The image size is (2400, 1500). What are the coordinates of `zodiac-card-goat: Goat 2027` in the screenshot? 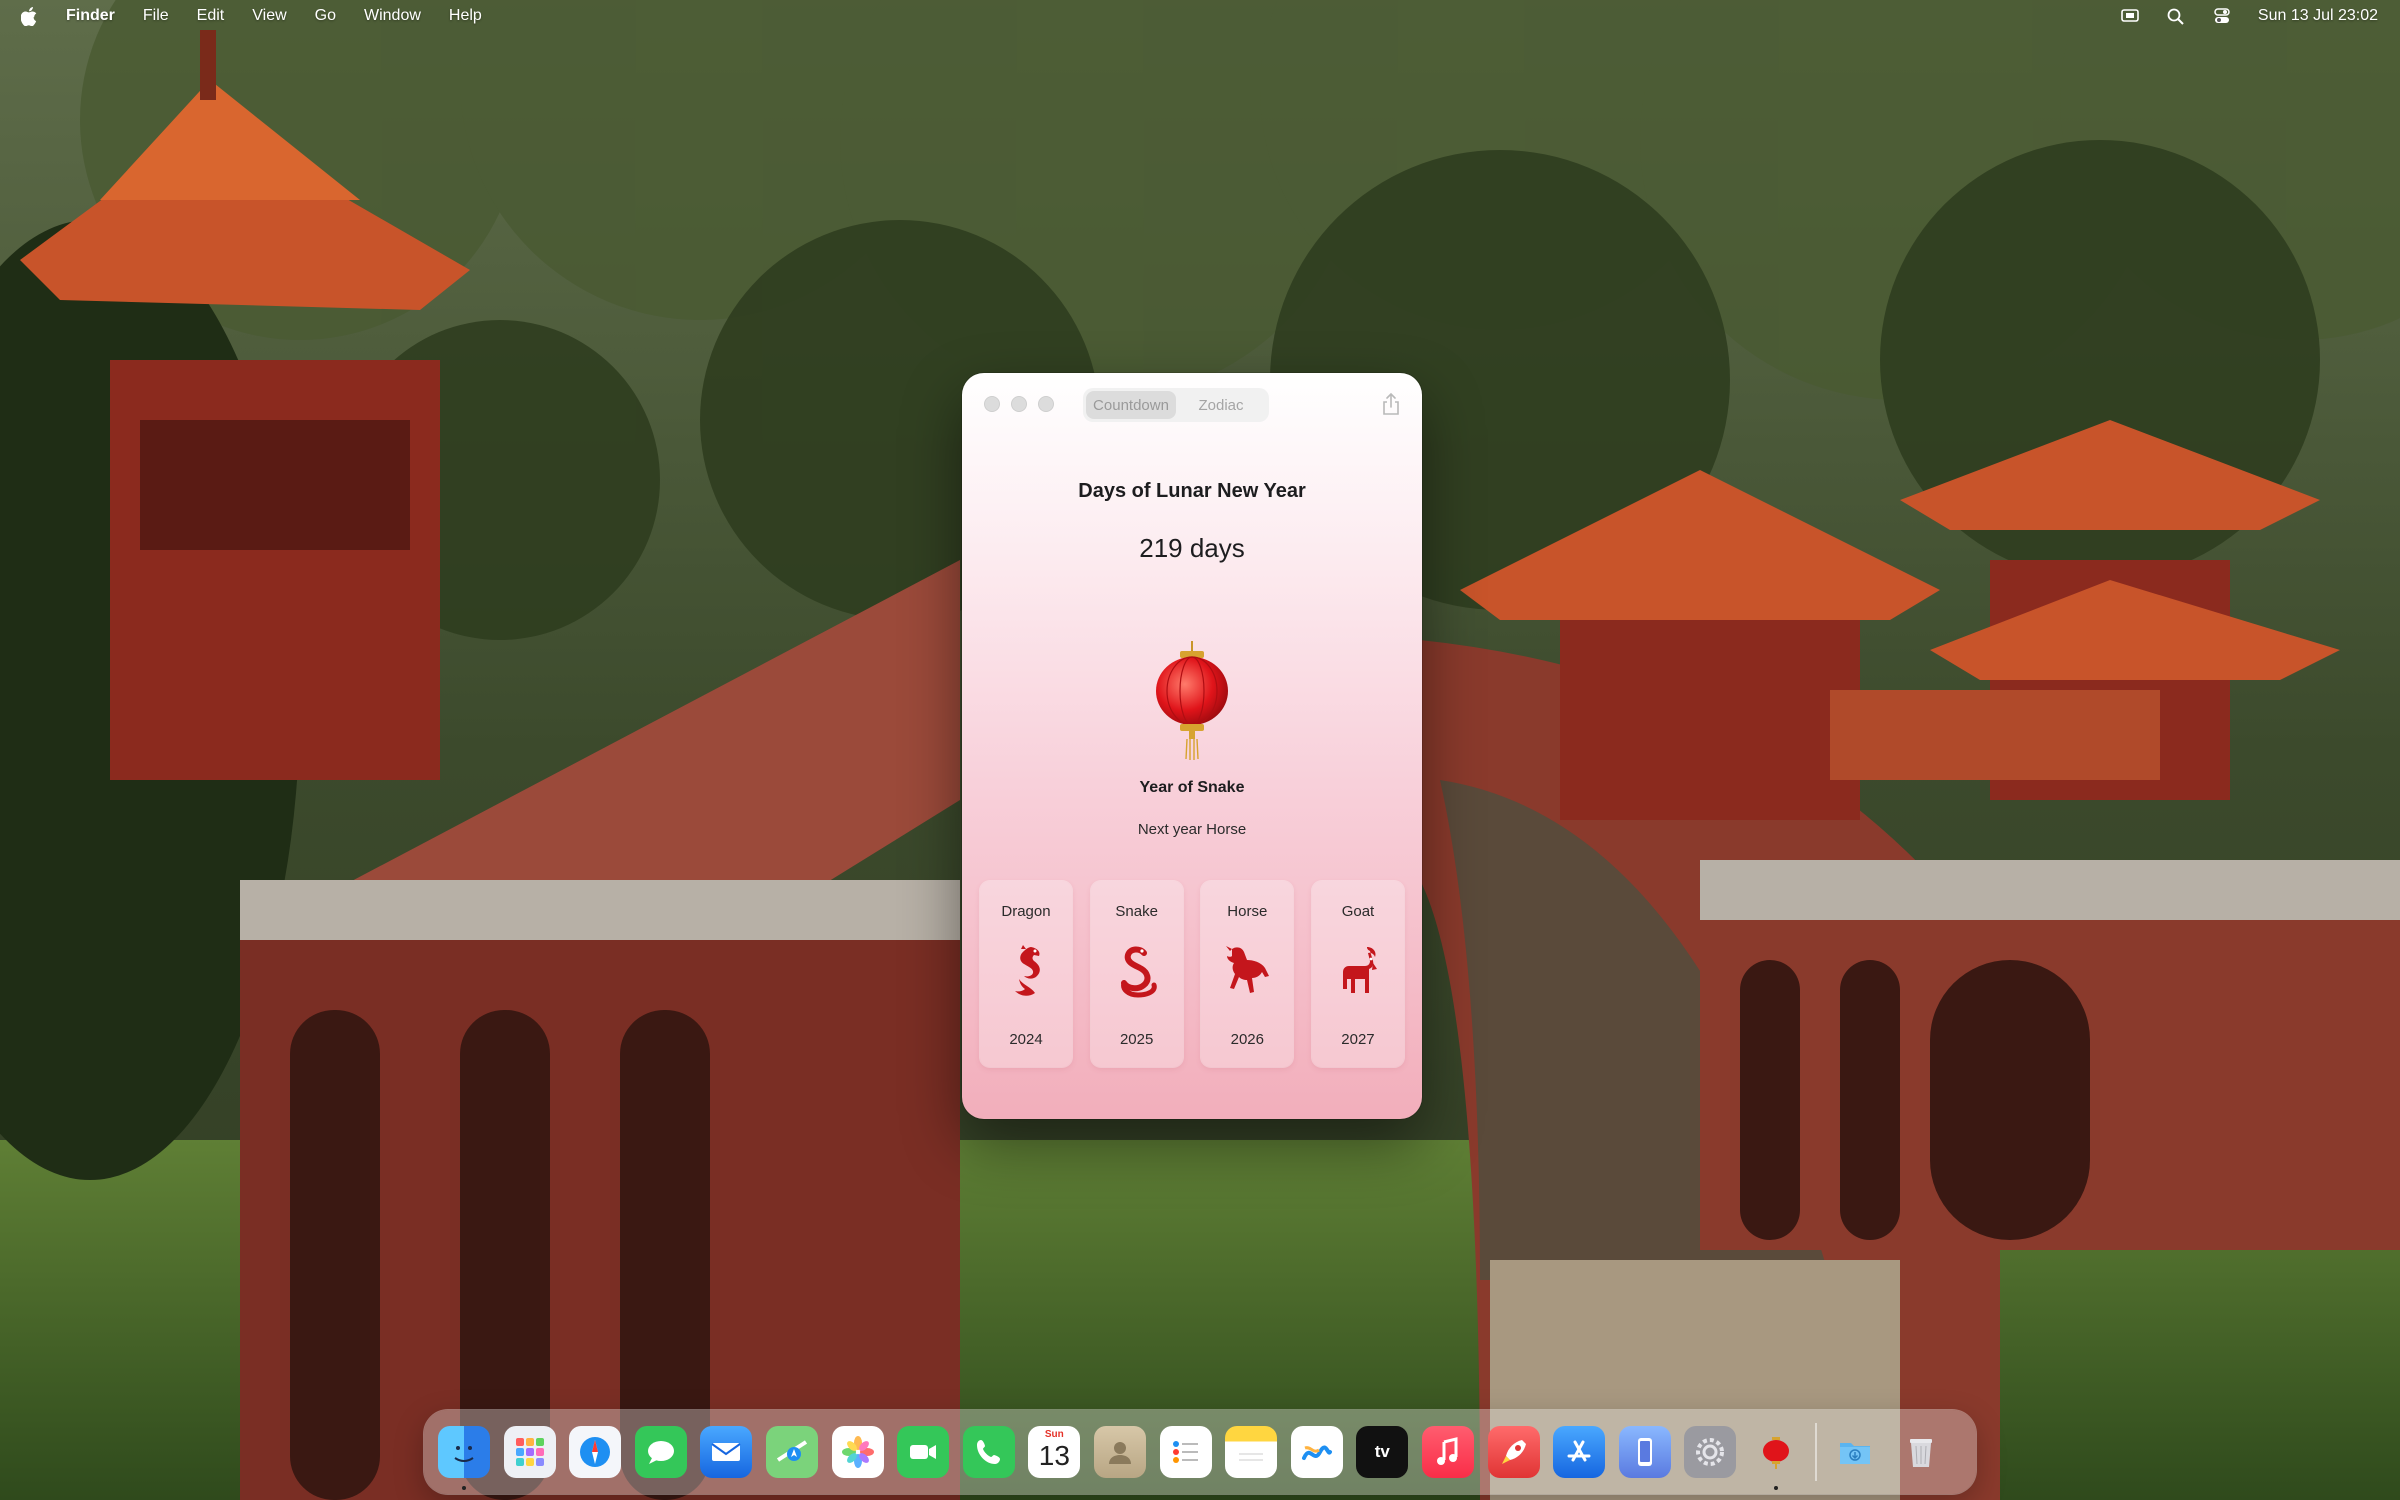 It's located at (1357, 974).